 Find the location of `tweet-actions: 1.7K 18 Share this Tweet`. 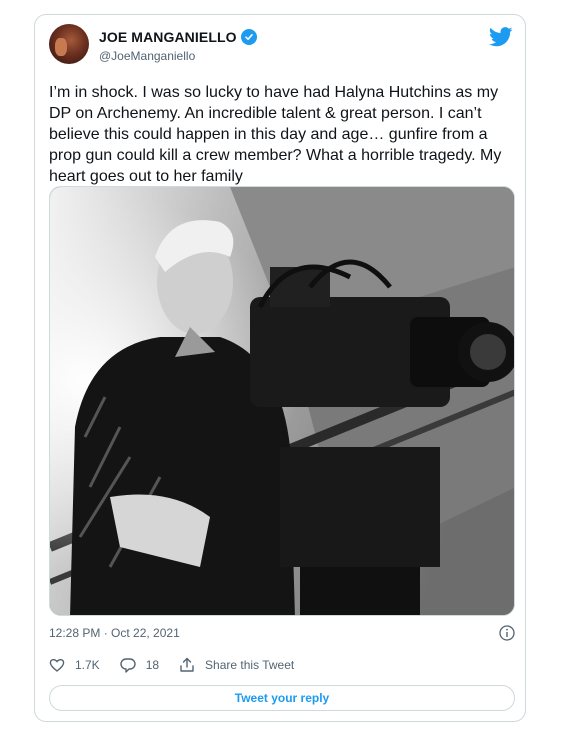

tweet-actions: 1.7K 18 Share this Tweet is located at coordinates (181, 665).